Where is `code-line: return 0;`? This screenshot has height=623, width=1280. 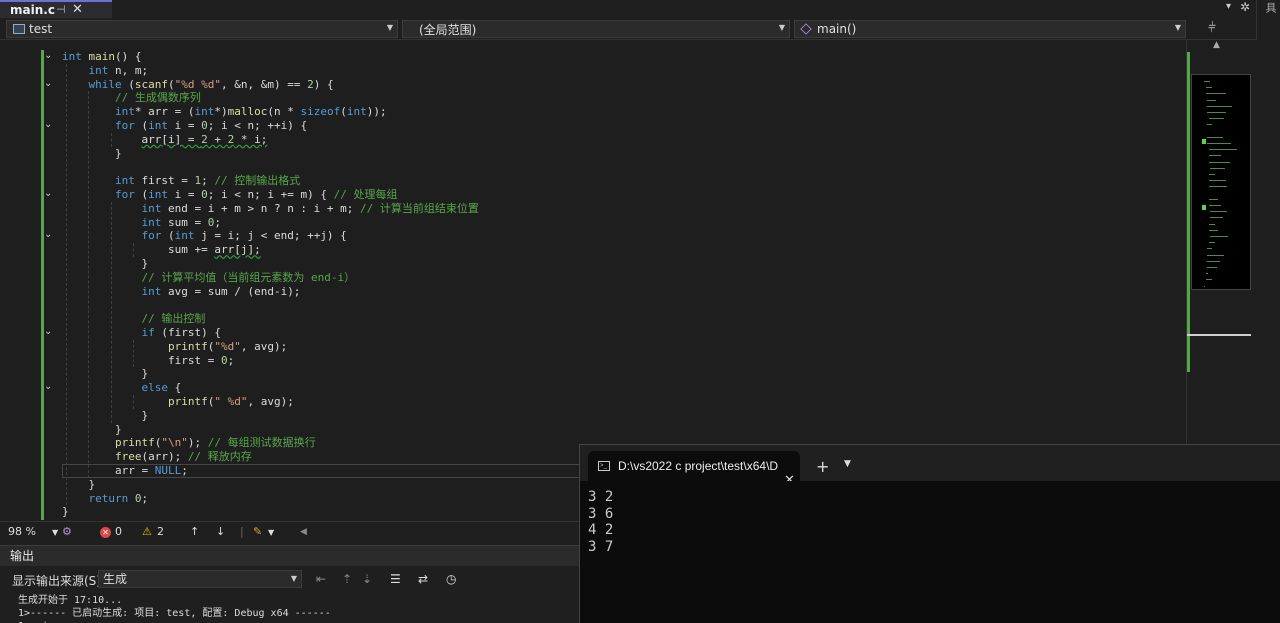
code-line: return 0; is located at coordinates (105, 499).